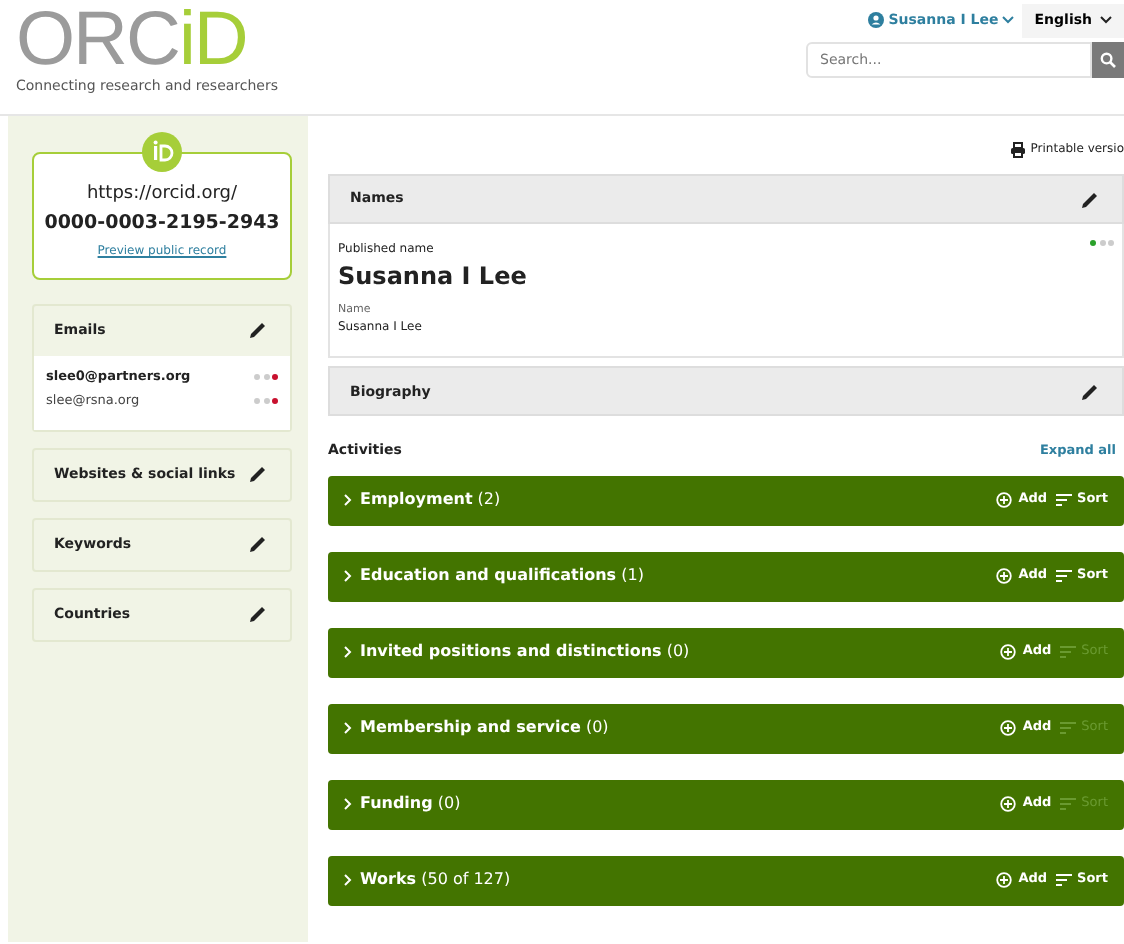 The width and height of the screenshot is (1124, 944). I want to click on search-icon, so click(1108, 59).